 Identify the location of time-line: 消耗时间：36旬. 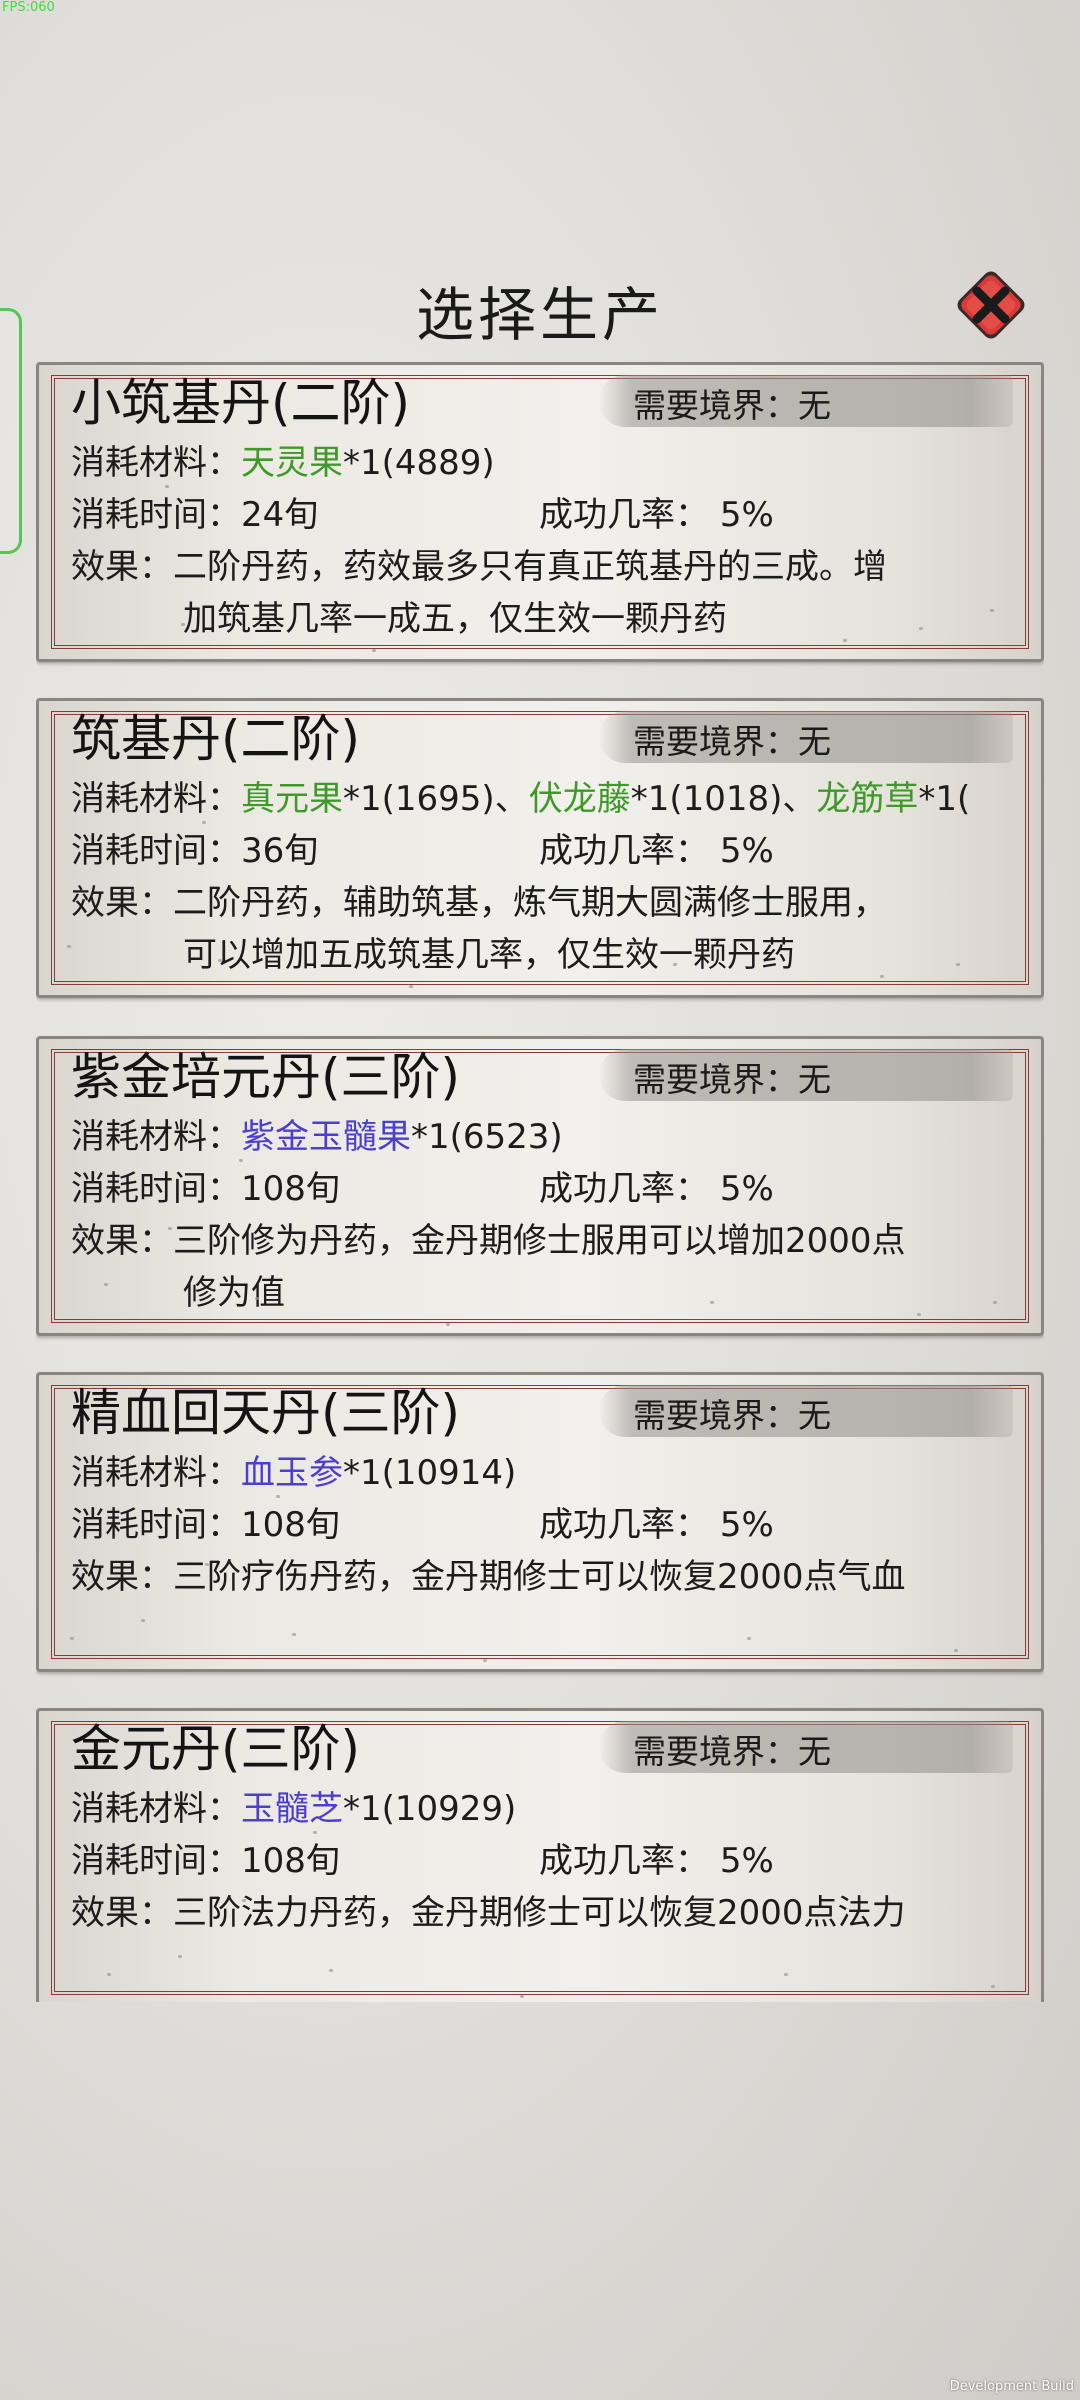
(195, 851).